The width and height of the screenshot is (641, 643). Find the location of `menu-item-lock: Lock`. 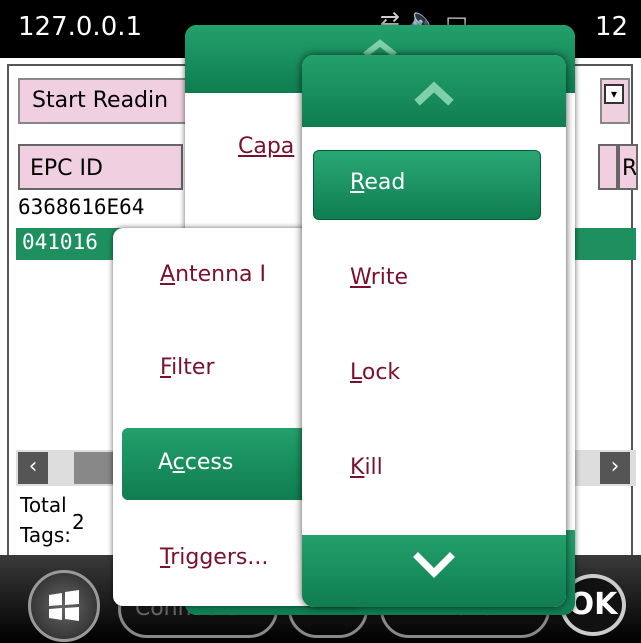

menu-item-lock: Lock is located at coordinates (375, 372).